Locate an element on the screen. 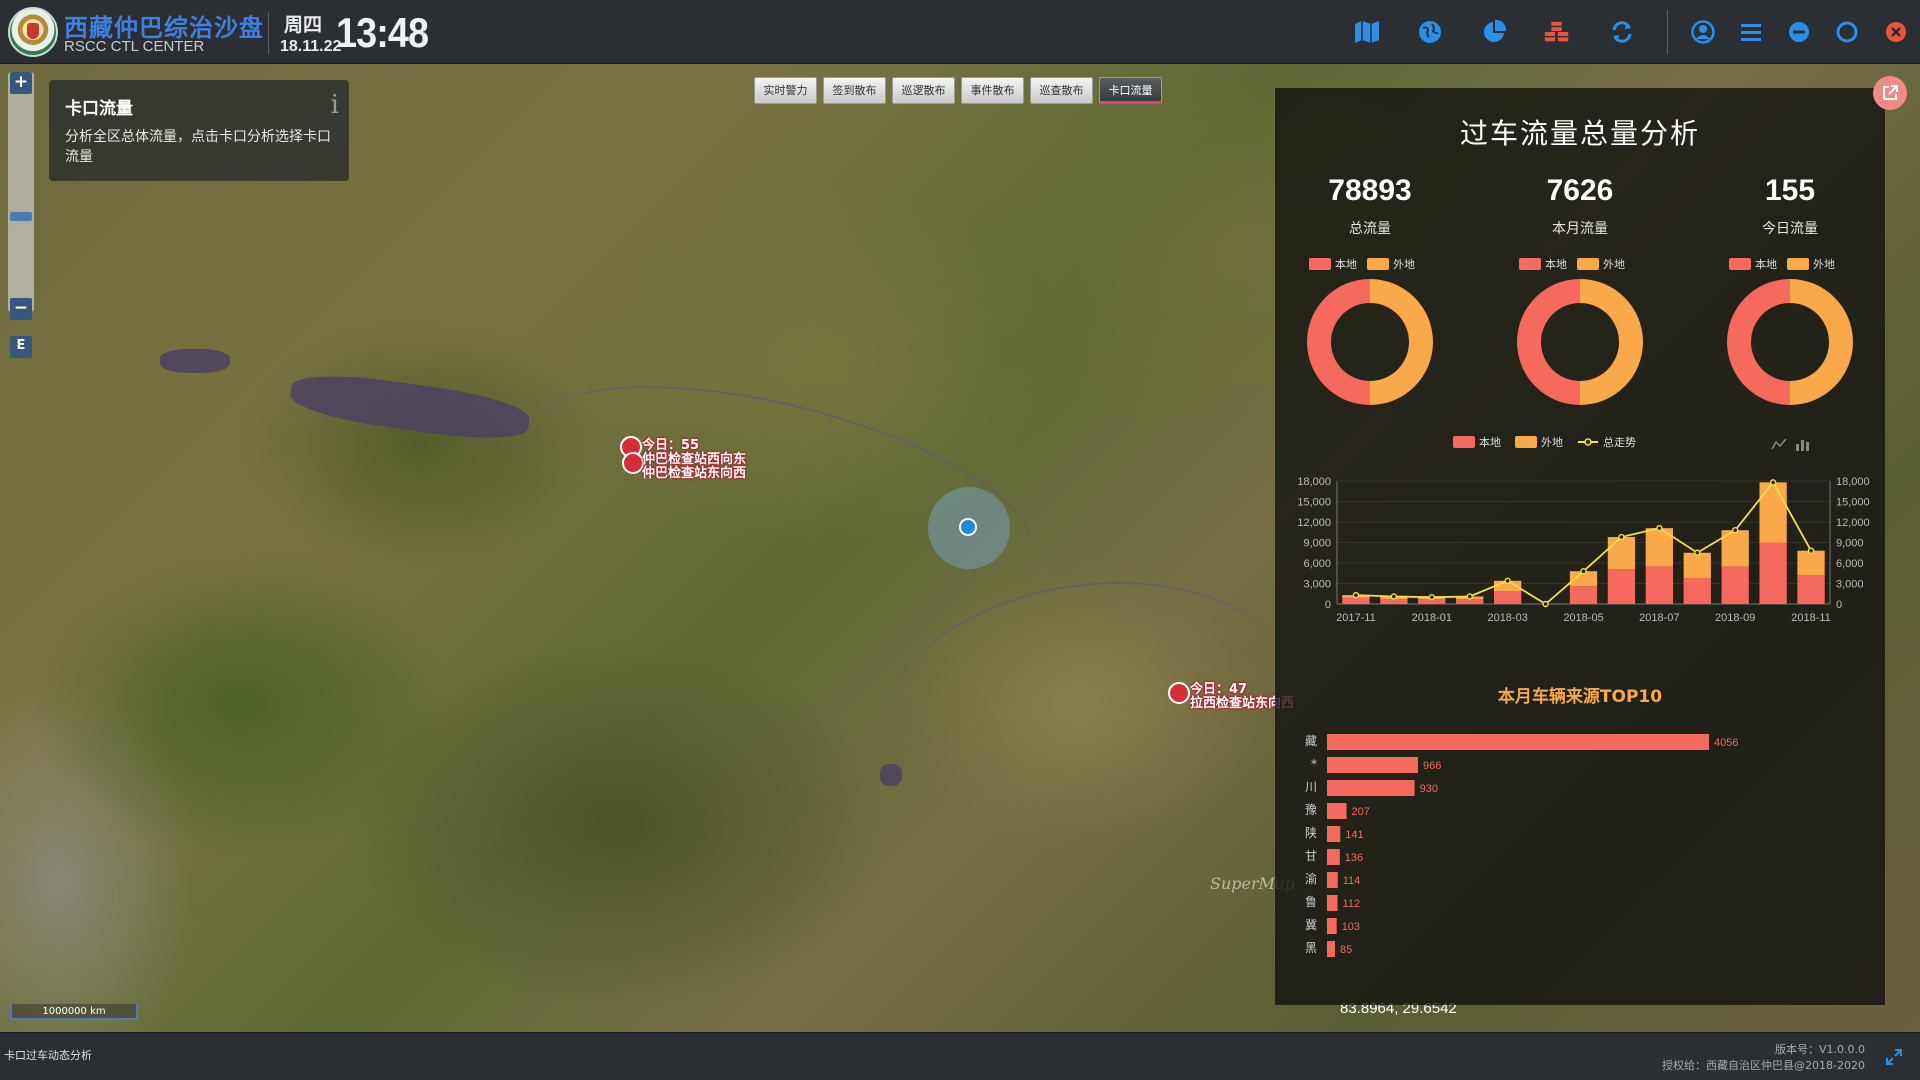  marker-label: 仲巴检查站东向西 is located at coordinates (694, 473).